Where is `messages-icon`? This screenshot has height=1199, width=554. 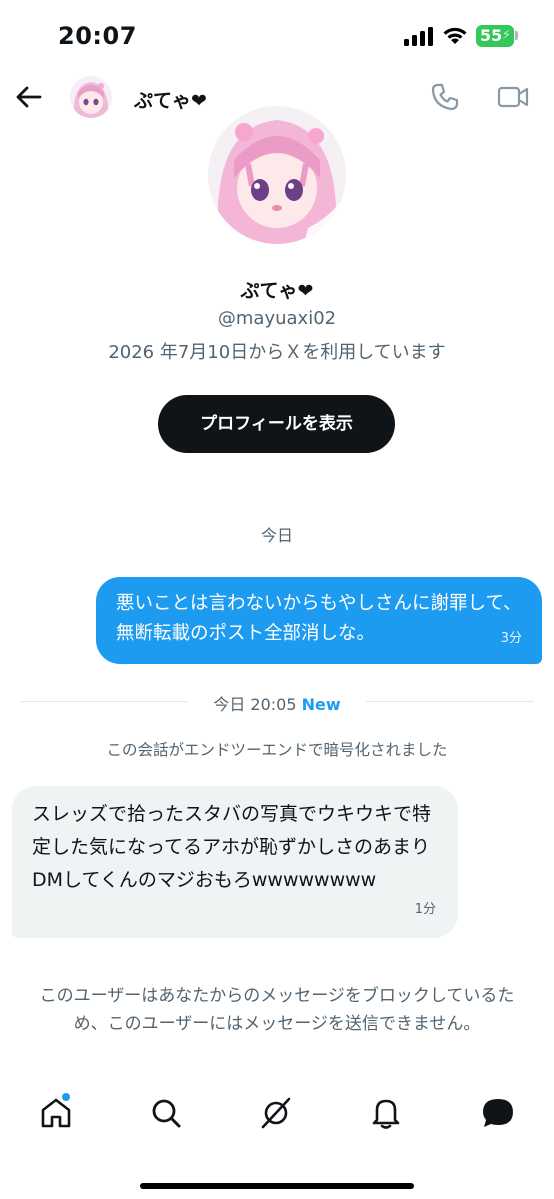 messages-icon is located at coordinates (498, 1113).